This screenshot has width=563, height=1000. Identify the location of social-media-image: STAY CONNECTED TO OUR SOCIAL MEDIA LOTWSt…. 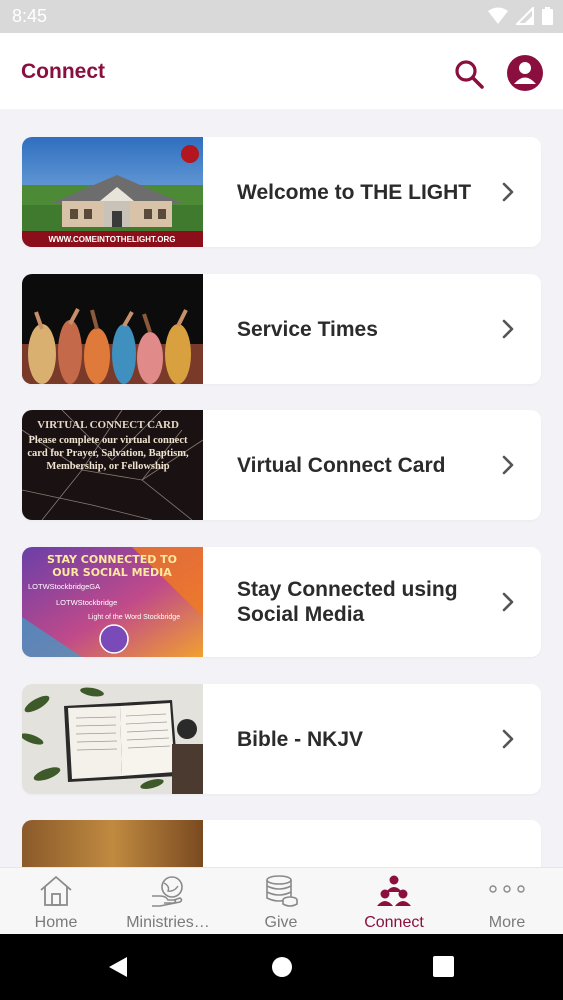
(112, 602).